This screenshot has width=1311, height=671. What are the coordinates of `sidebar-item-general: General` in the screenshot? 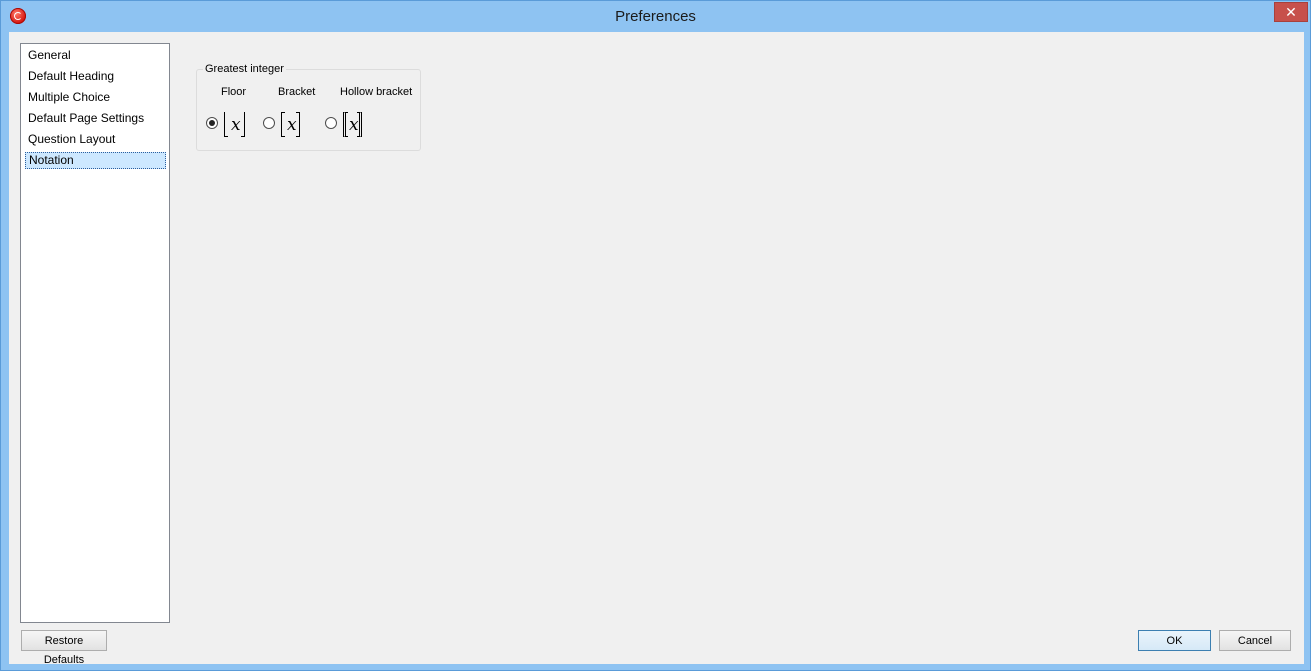 It's located at (95, 55).